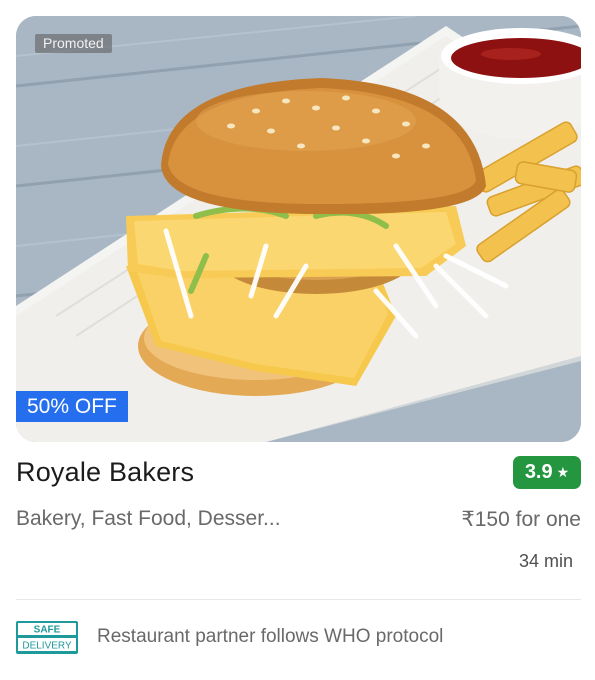  Describe the element at coordinates (545, 561) in the screenshot. I see `delivery-time: 34 min` at that location.